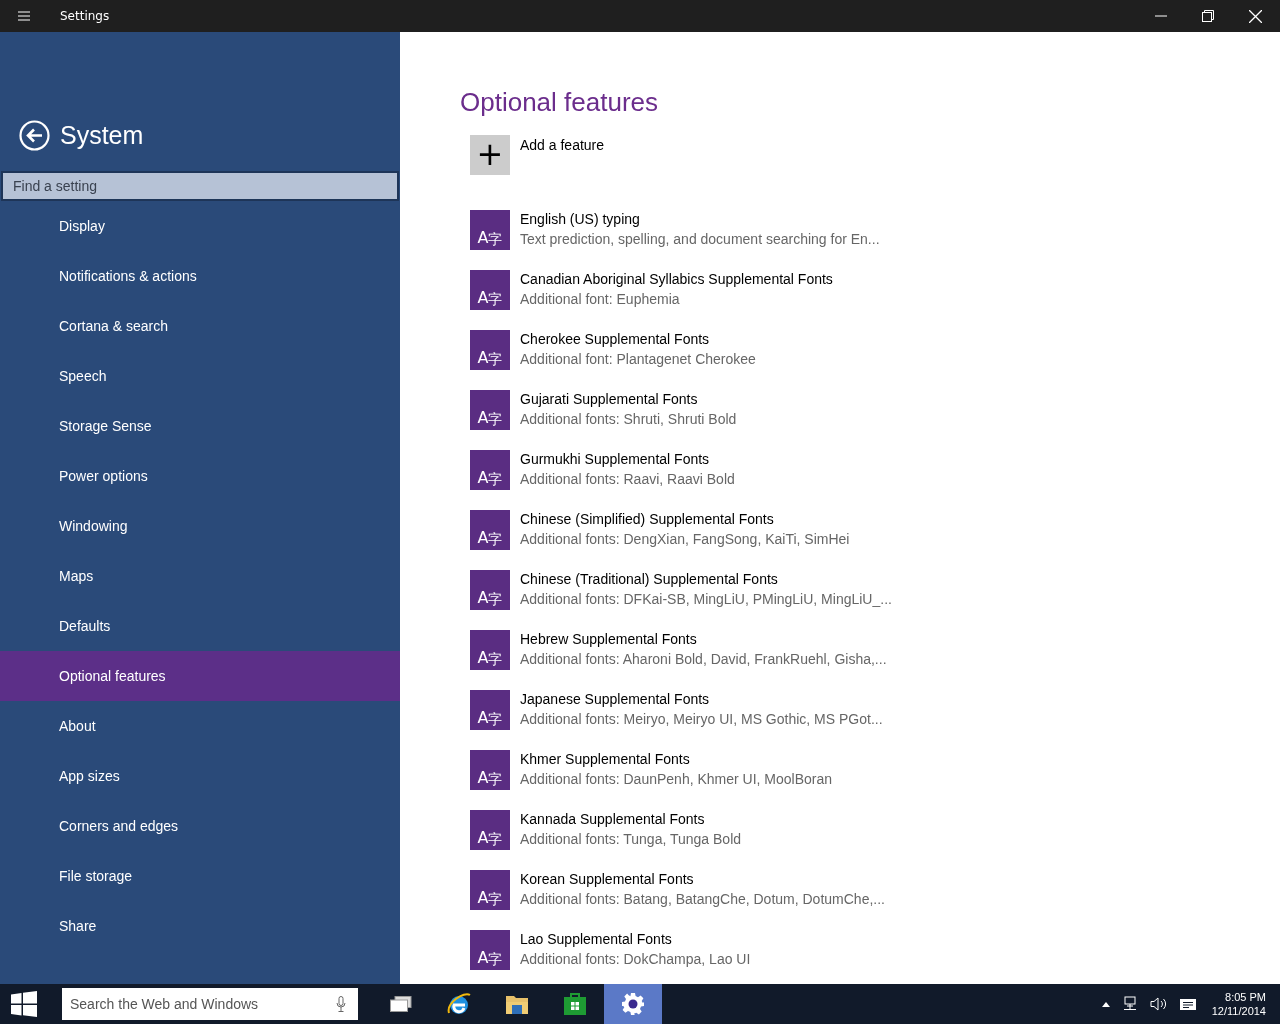 The height and width of the screenshot is (1024, 1280). Describe the element at coordinates (685, 539) in the screenshot. I see `feature-description: Additional fonts: DengXian, FangSong, KaiTi, SimHei` at that location.